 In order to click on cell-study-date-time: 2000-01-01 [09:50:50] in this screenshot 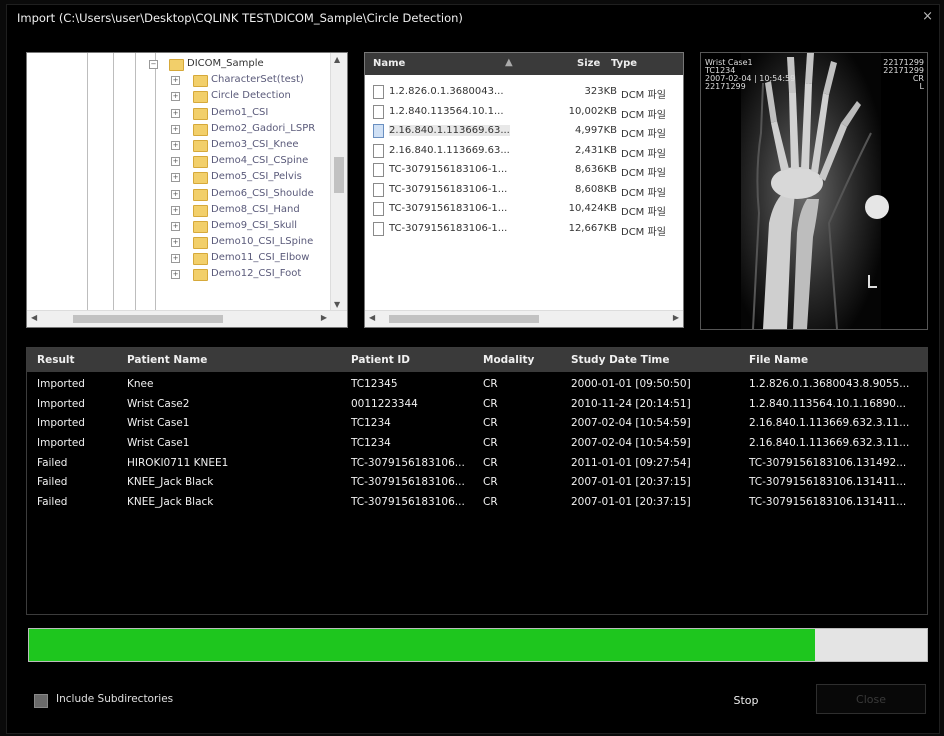, I will do `click(631, 384)`.